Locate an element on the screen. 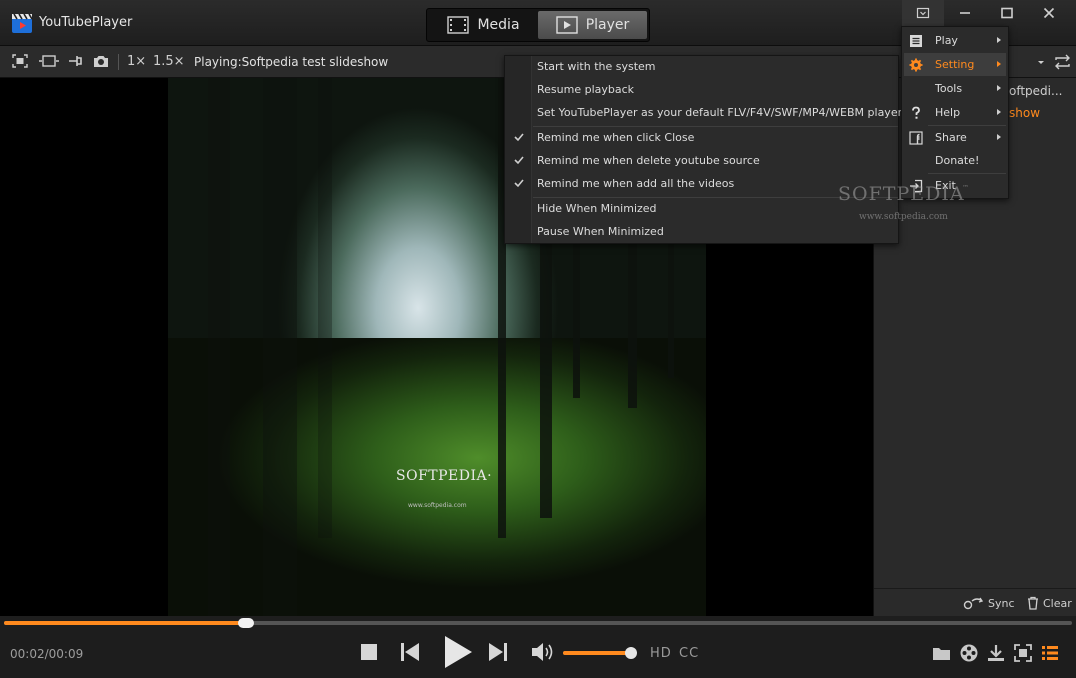  time-display: 00:02/00:09 is located at coordinates (47, 654).